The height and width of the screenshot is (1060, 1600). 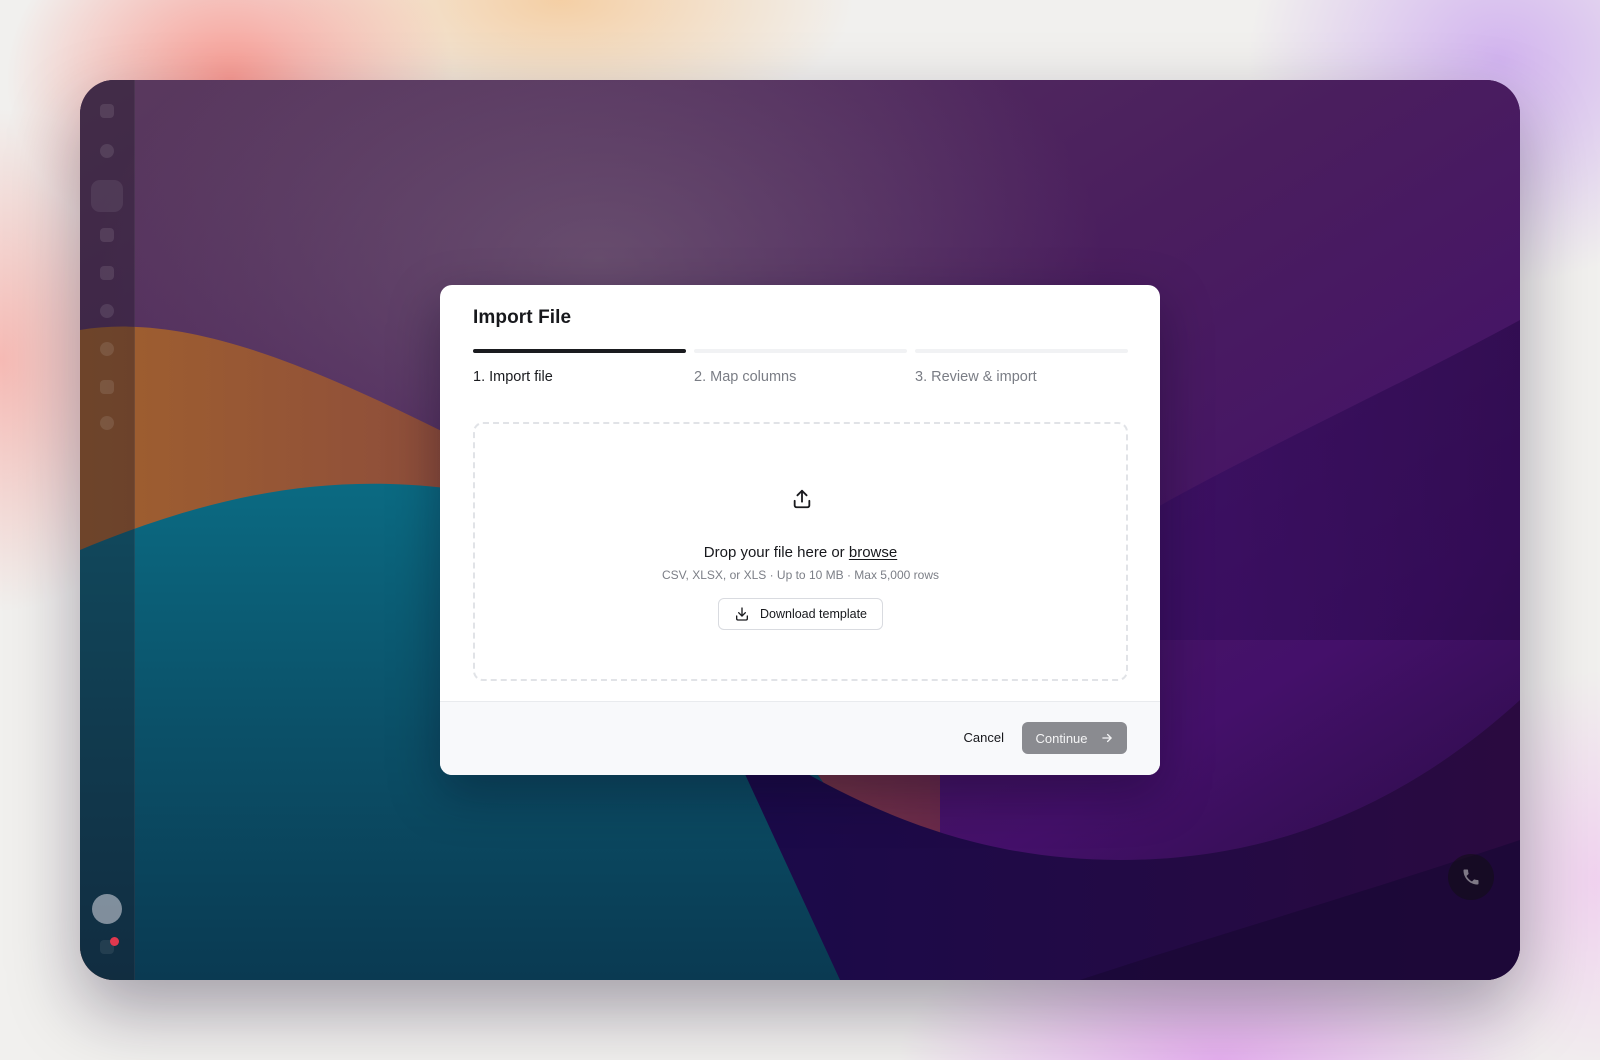 I want to click on phone-icon, so click(x=1471, y=877).